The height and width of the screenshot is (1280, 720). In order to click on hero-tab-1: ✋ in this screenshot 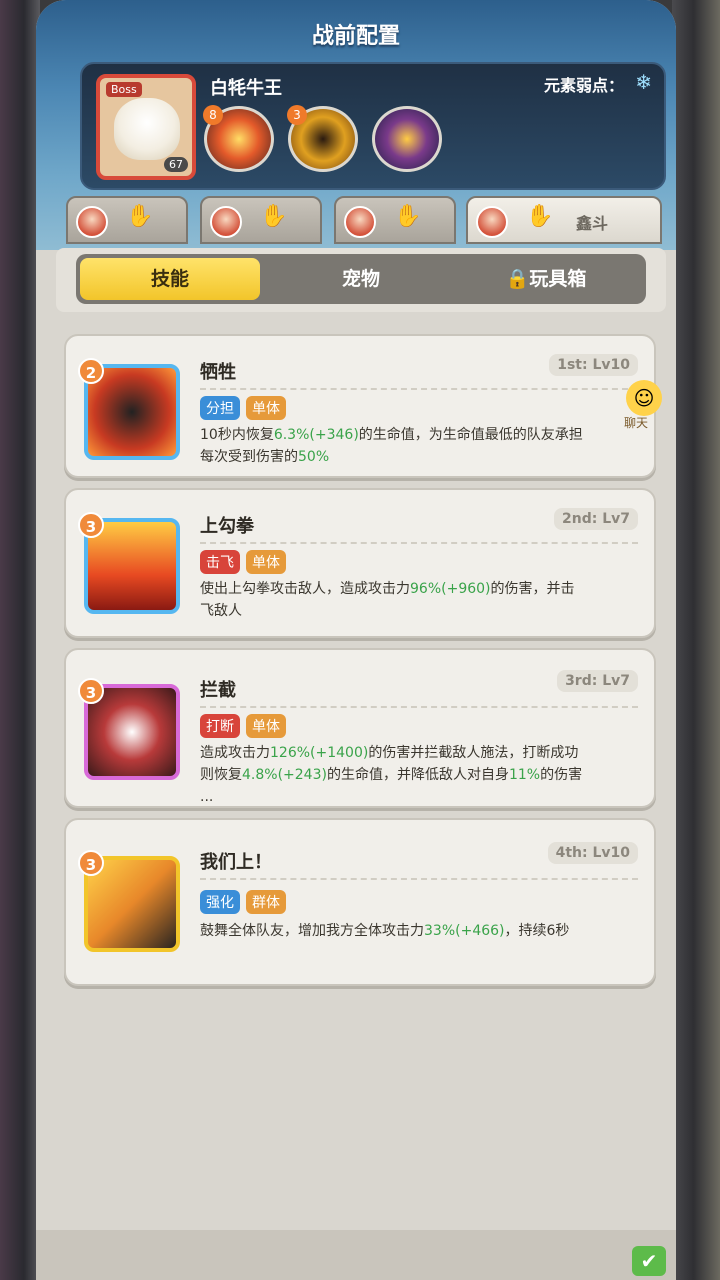, I will do `click(127, 220)`.